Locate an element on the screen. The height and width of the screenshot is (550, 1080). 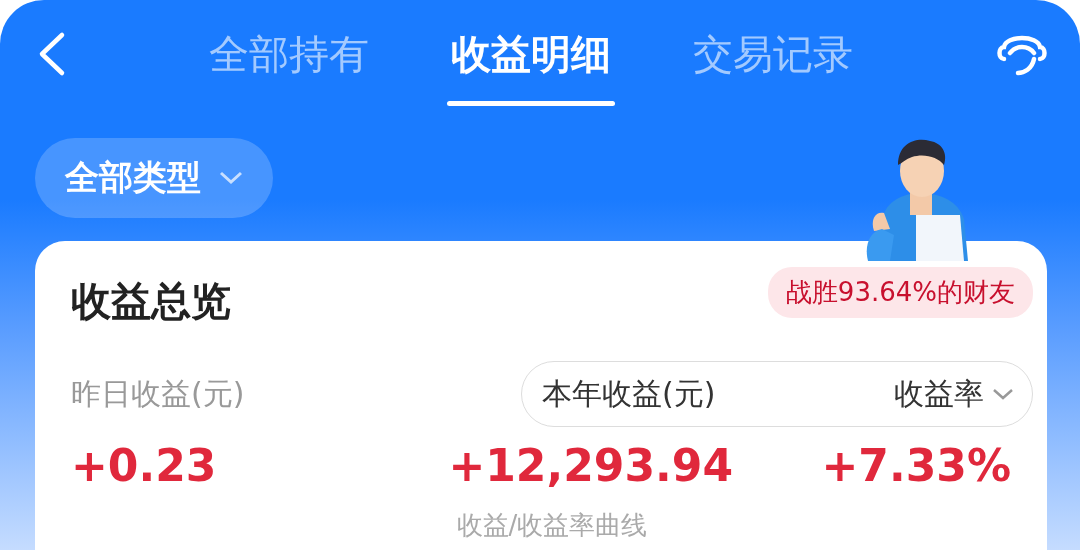
tab: 全部持有 is located at coordinates (289, 54).